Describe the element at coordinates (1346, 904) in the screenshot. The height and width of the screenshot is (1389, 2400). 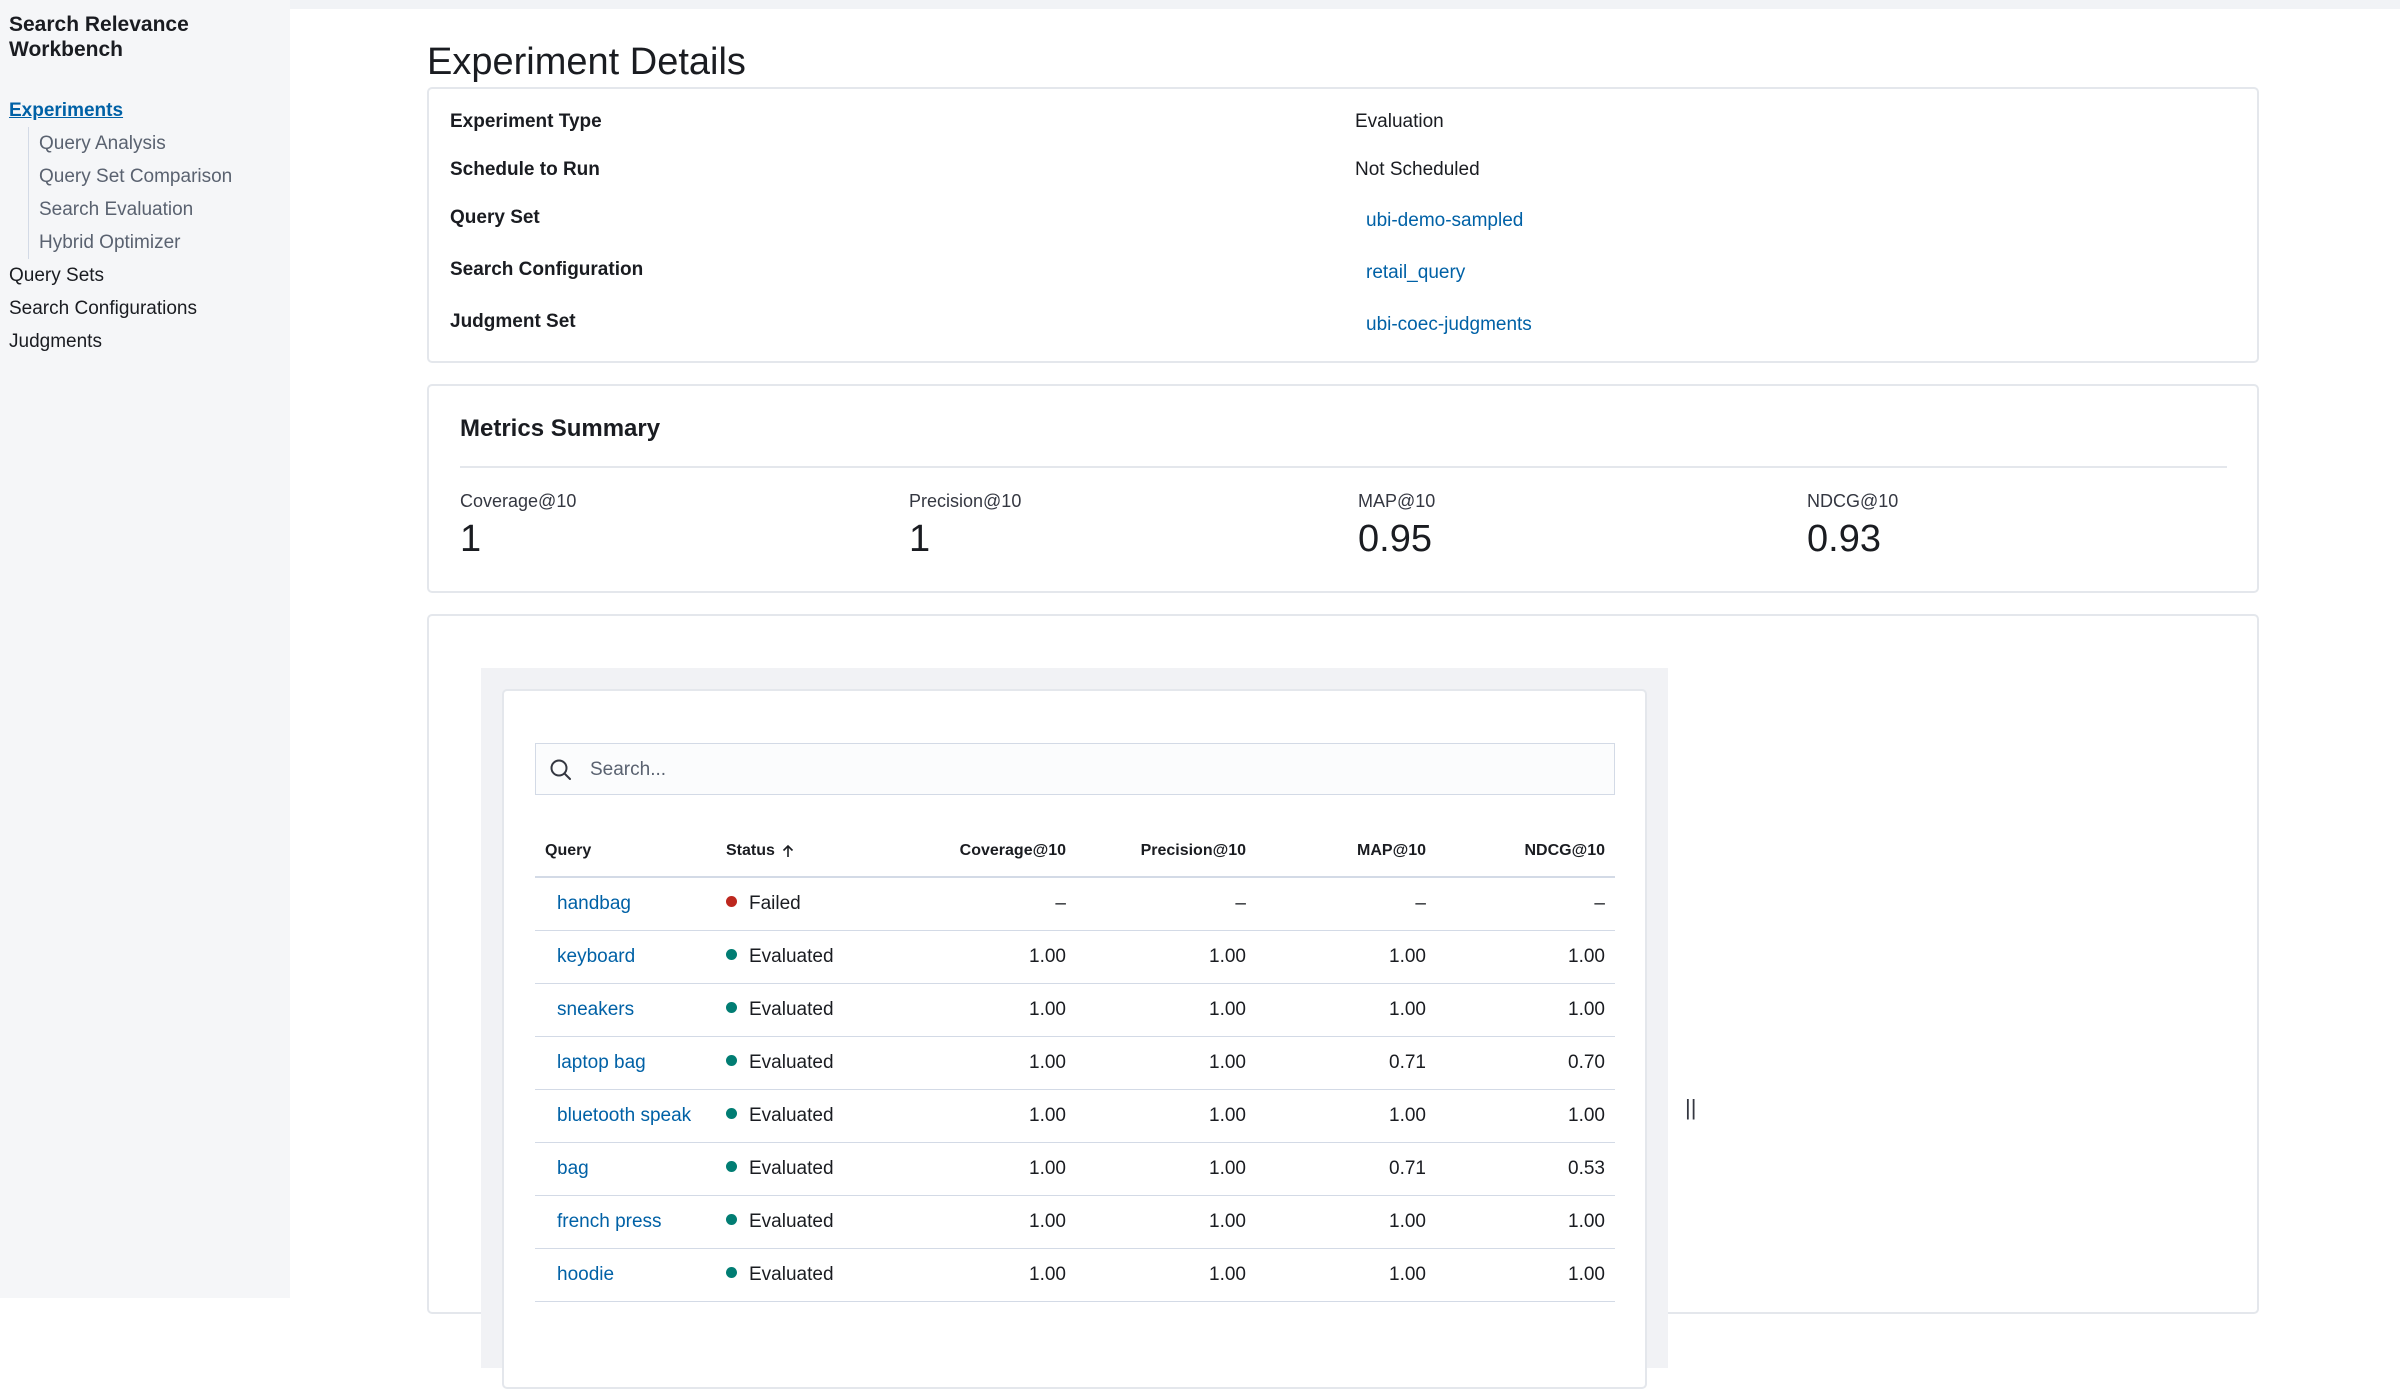
I see `map-cell: –` at that location.